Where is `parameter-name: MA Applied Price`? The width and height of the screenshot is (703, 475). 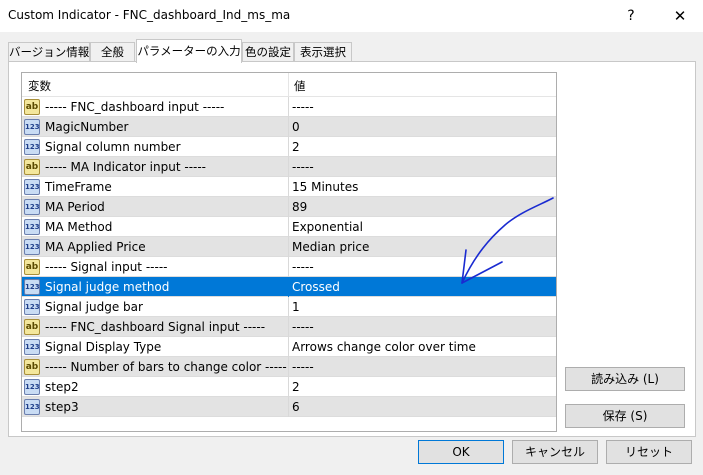
parameter-name: MA Applied Price is located at coordinates (95, 247).